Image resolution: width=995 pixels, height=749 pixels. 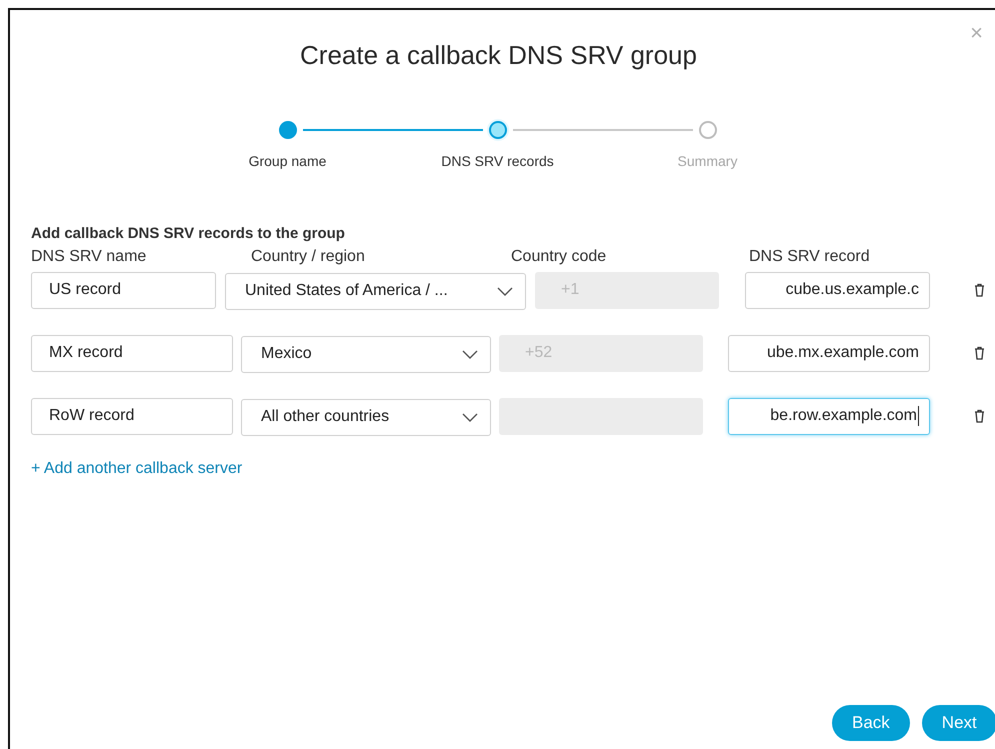 I want to click on country-dropdown: Mexico, so click(x=366, y=354).